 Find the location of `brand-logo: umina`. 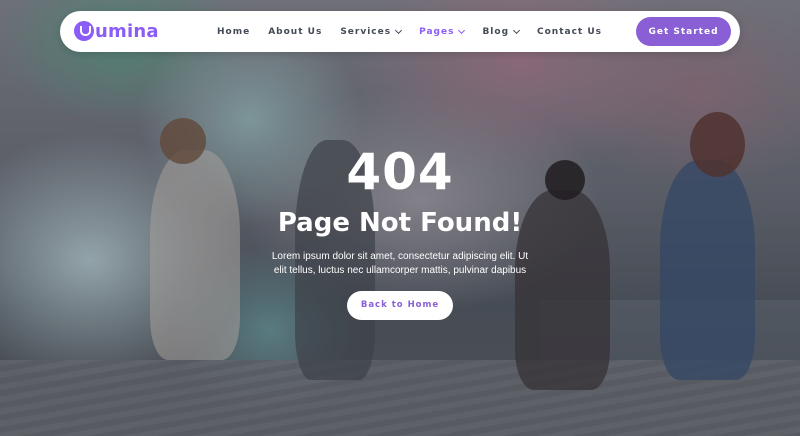

brand-logo: umina is located at coordinates (116, 31).